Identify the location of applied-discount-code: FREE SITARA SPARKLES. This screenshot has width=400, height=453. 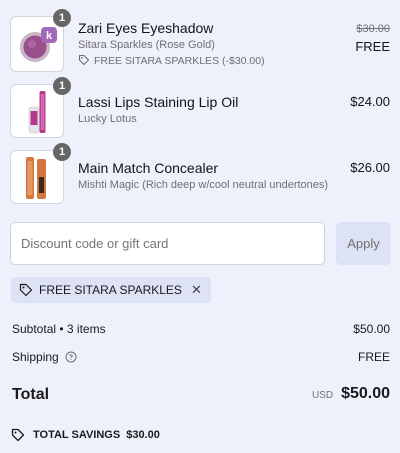
(110, 290).